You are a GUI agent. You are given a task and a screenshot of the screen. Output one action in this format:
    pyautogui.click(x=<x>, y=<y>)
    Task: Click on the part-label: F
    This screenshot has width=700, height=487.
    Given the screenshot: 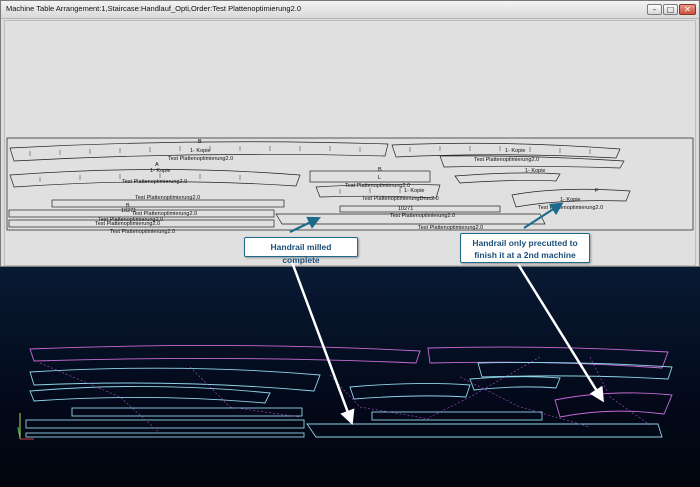 What is the action you would take?
    pyautogui.click(x=597, y=191)
    